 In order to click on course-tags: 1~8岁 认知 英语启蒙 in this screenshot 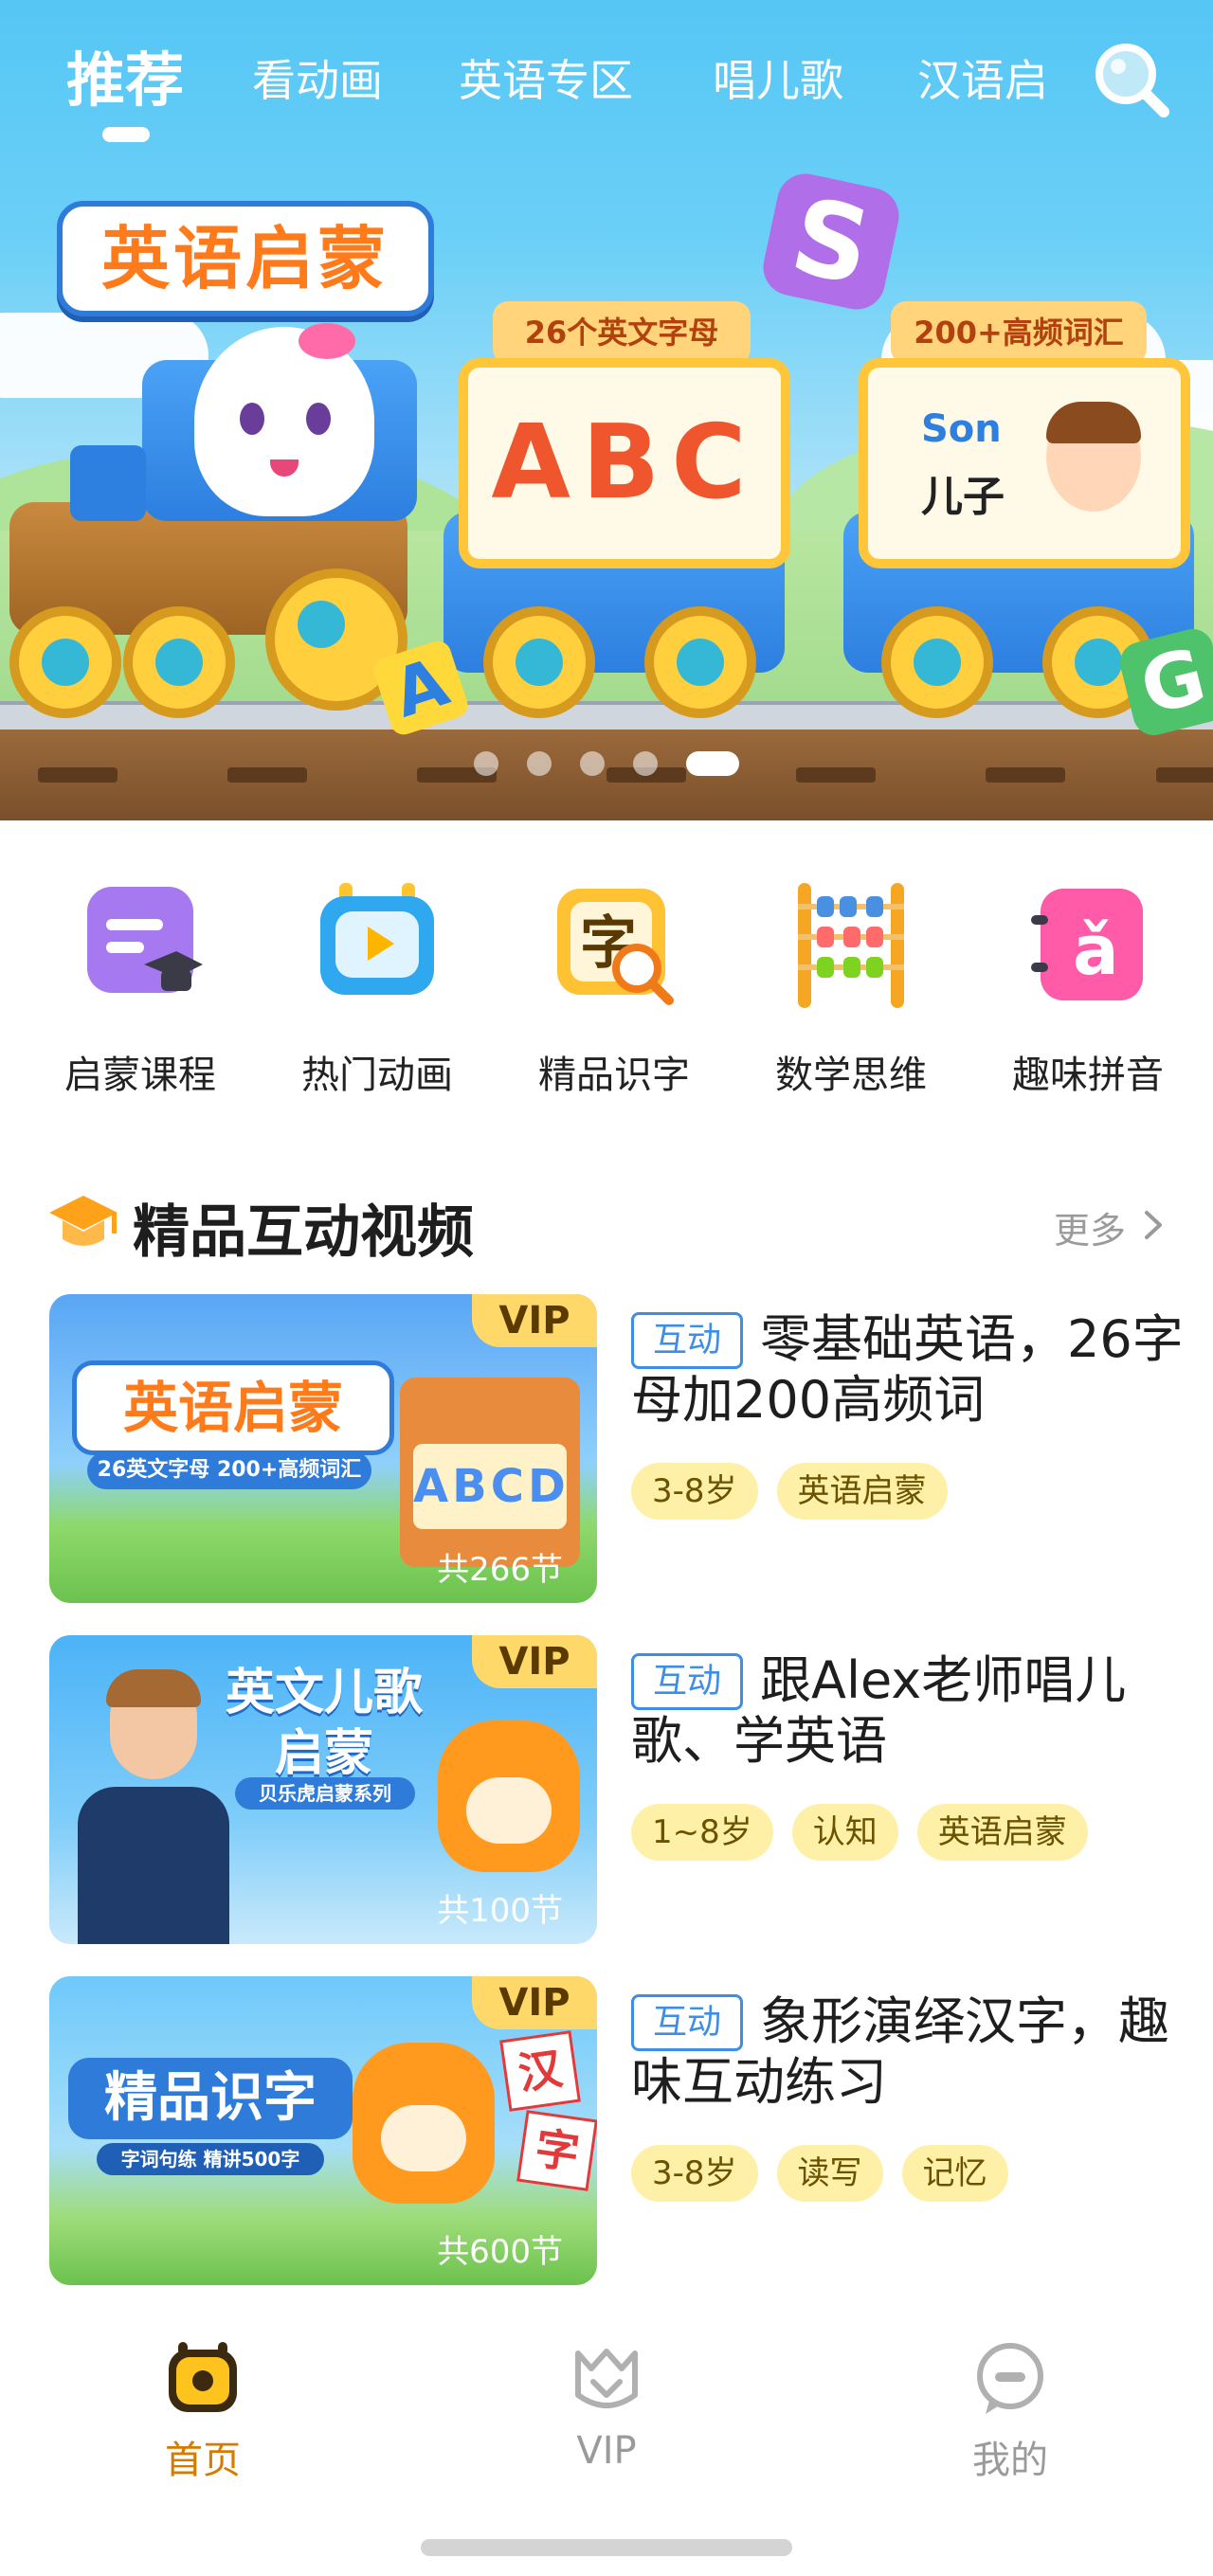, I will do `click(869, 1832)`.